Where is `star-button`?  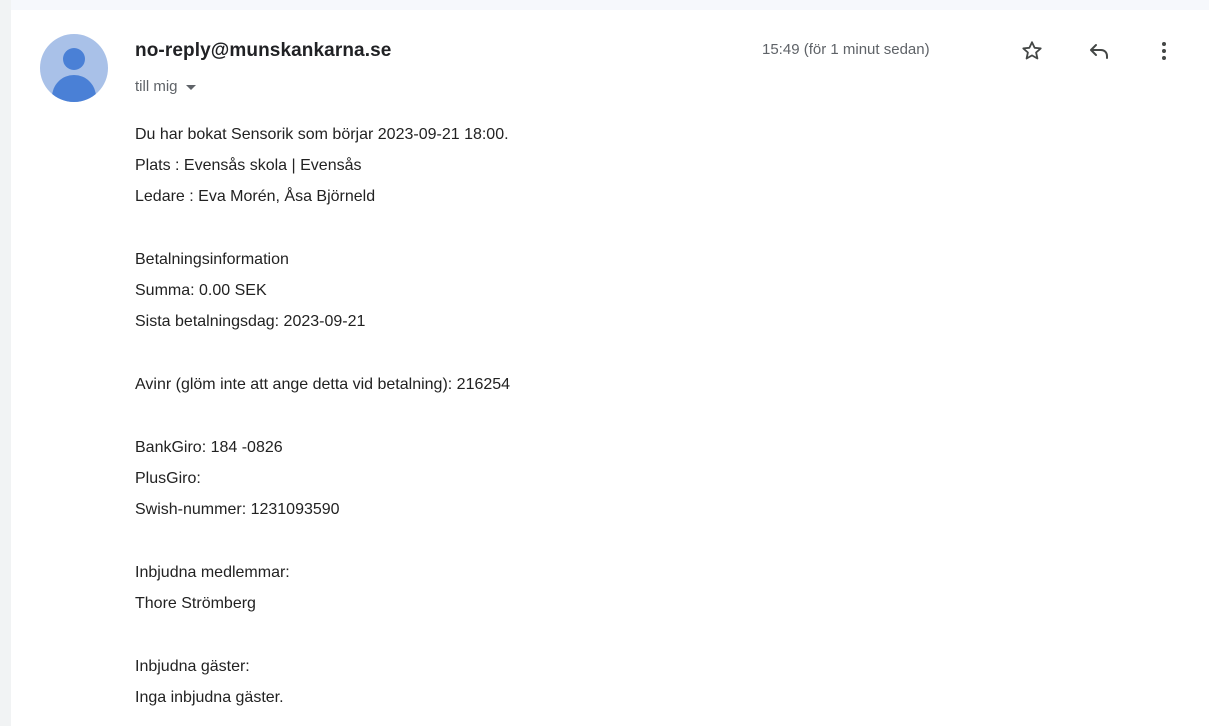 star-button is located at coordinates (1032, 51).